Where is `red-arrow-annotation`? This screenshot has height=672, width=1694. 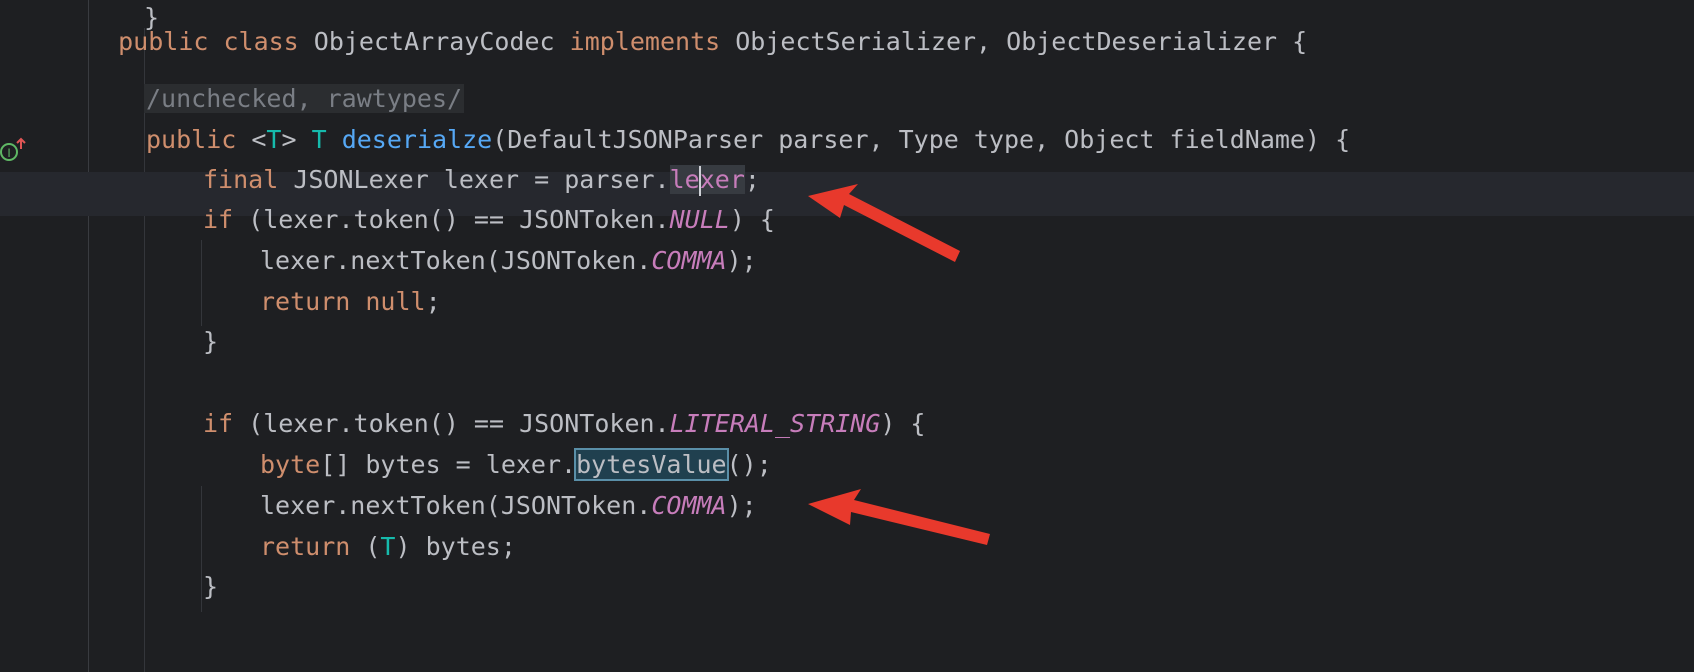
red-arrow-annotation is located at coordinates (899, 364).